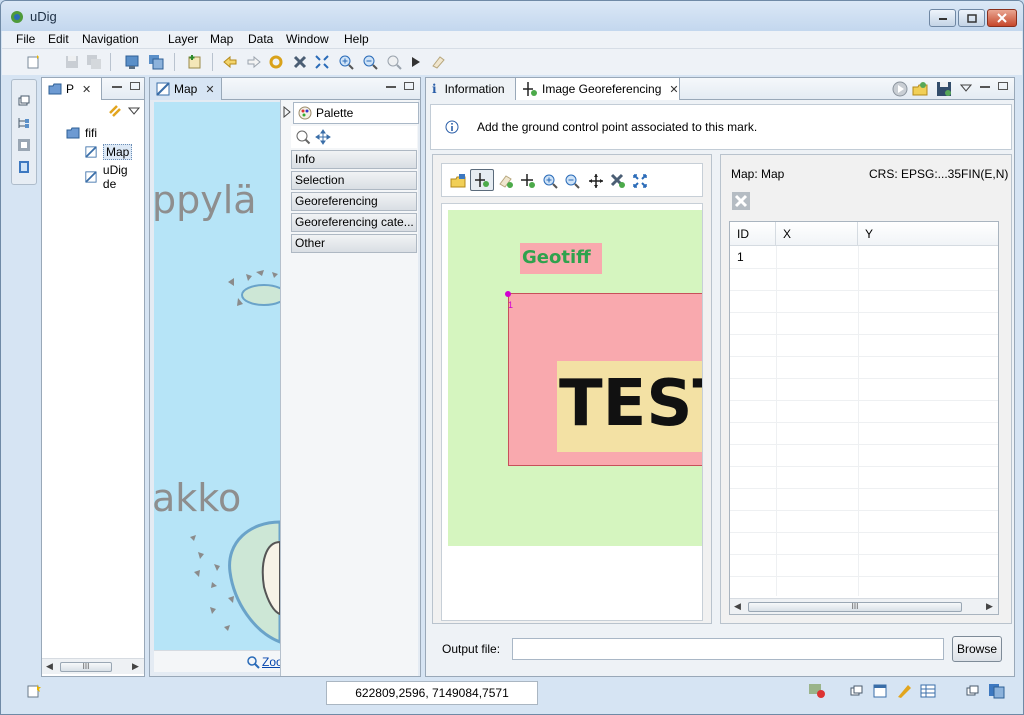  Describe the element at coordinates (900, 89) in the screenshot. I see `run-icon` at that location.